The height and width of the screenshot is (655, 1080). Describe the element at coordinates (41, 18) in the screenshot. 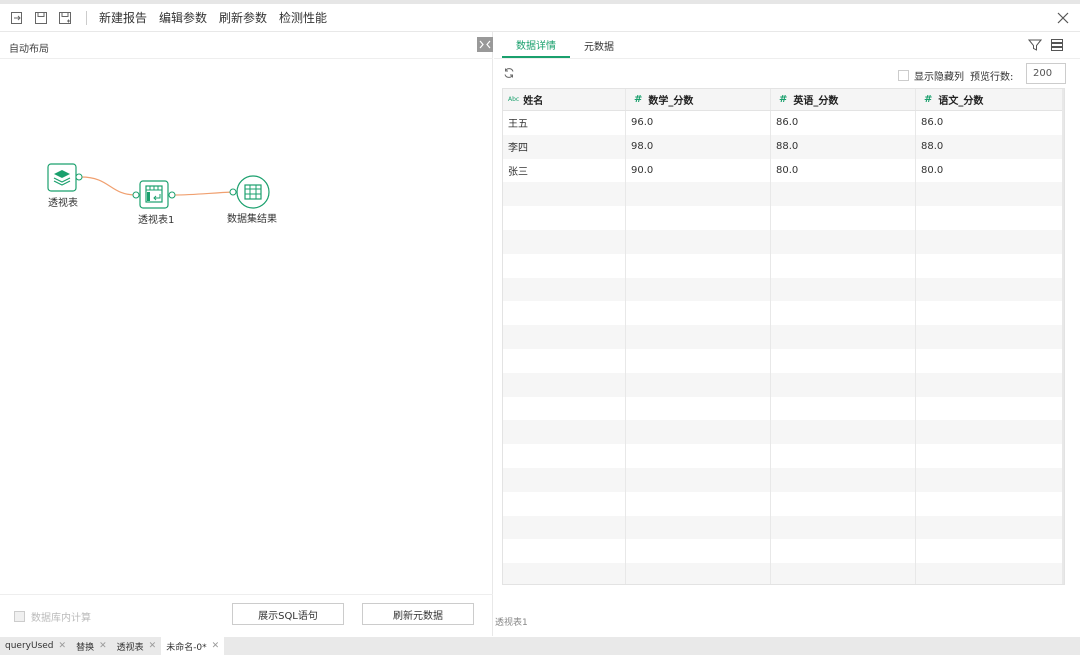

I see `save-icon` at that location.